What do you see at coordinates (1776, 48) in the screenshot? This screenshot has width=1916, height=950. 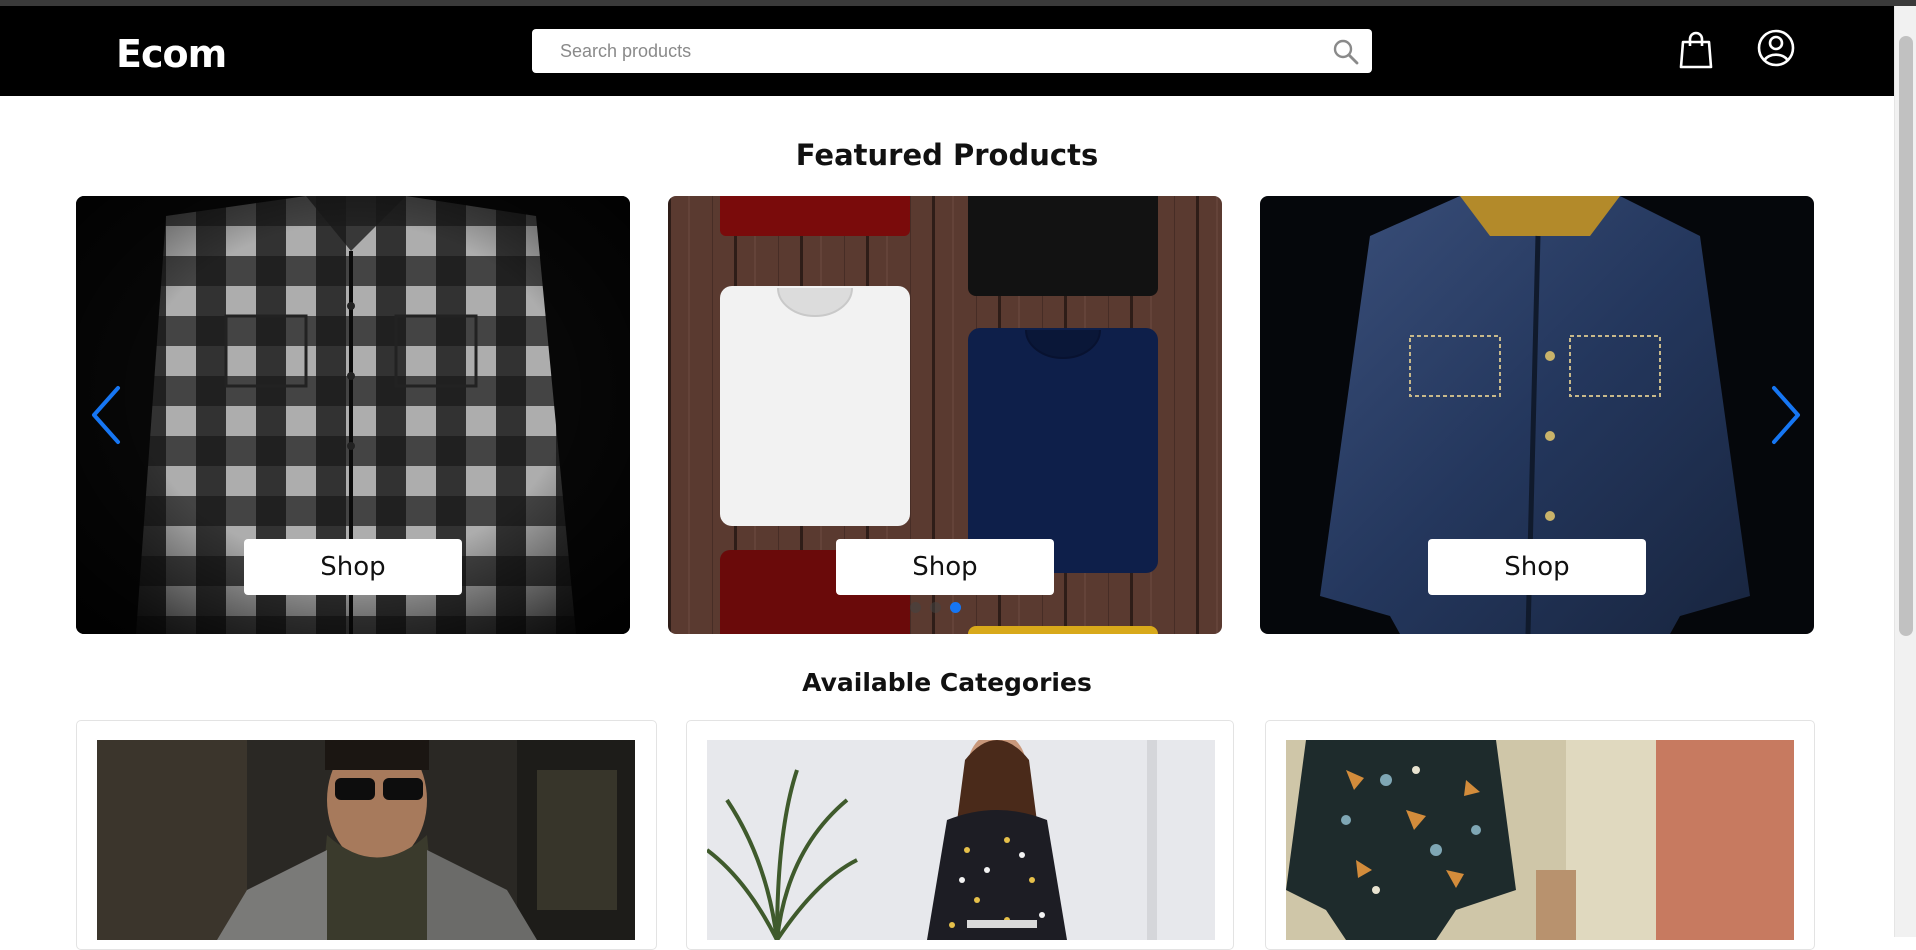 I see `user-account-icon` at bounding box center [1776, 48].